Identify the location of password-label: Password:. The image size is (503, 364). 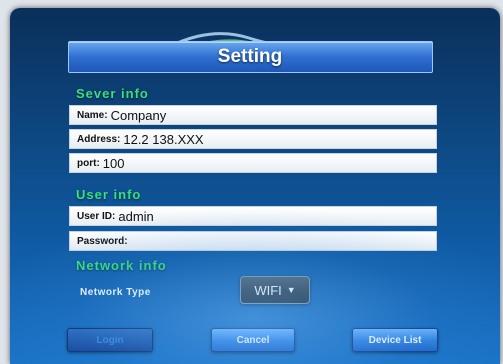
(102, 241).